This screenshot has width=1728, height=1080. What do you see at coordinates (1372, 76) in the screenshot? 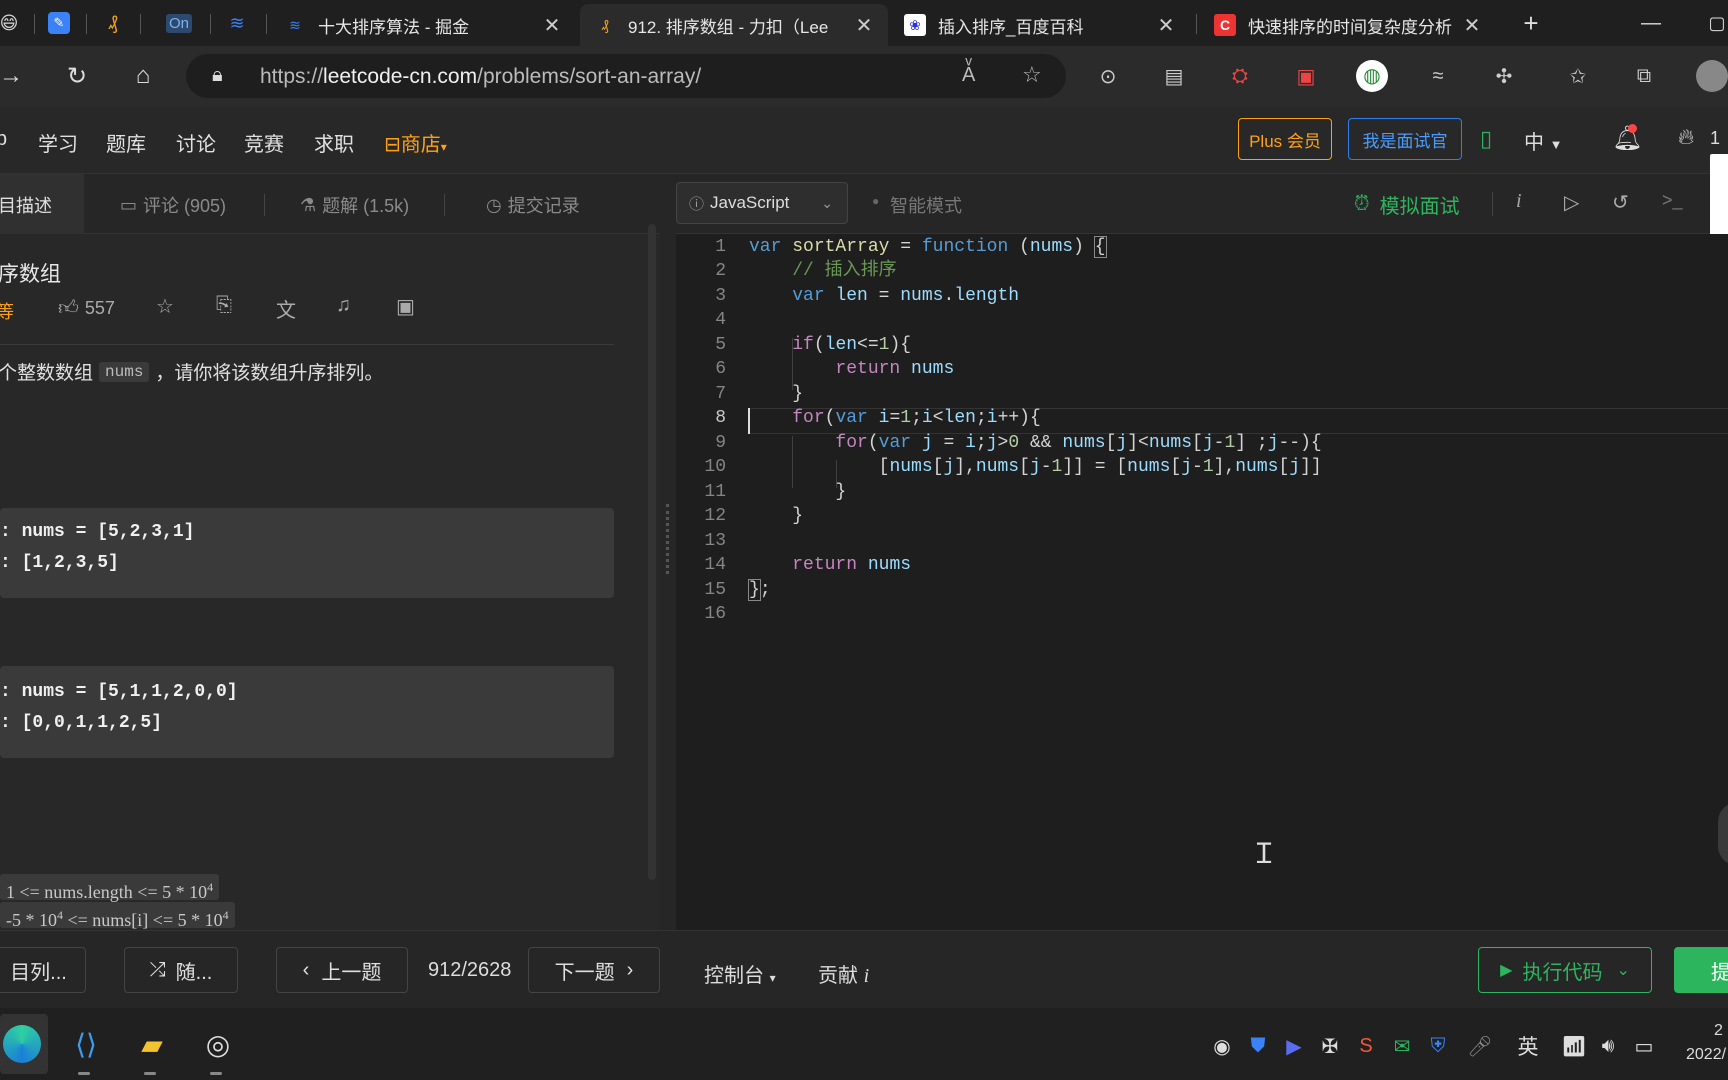
I see `extension-globe-icon: ◍` at bounding box center [1372, 76].